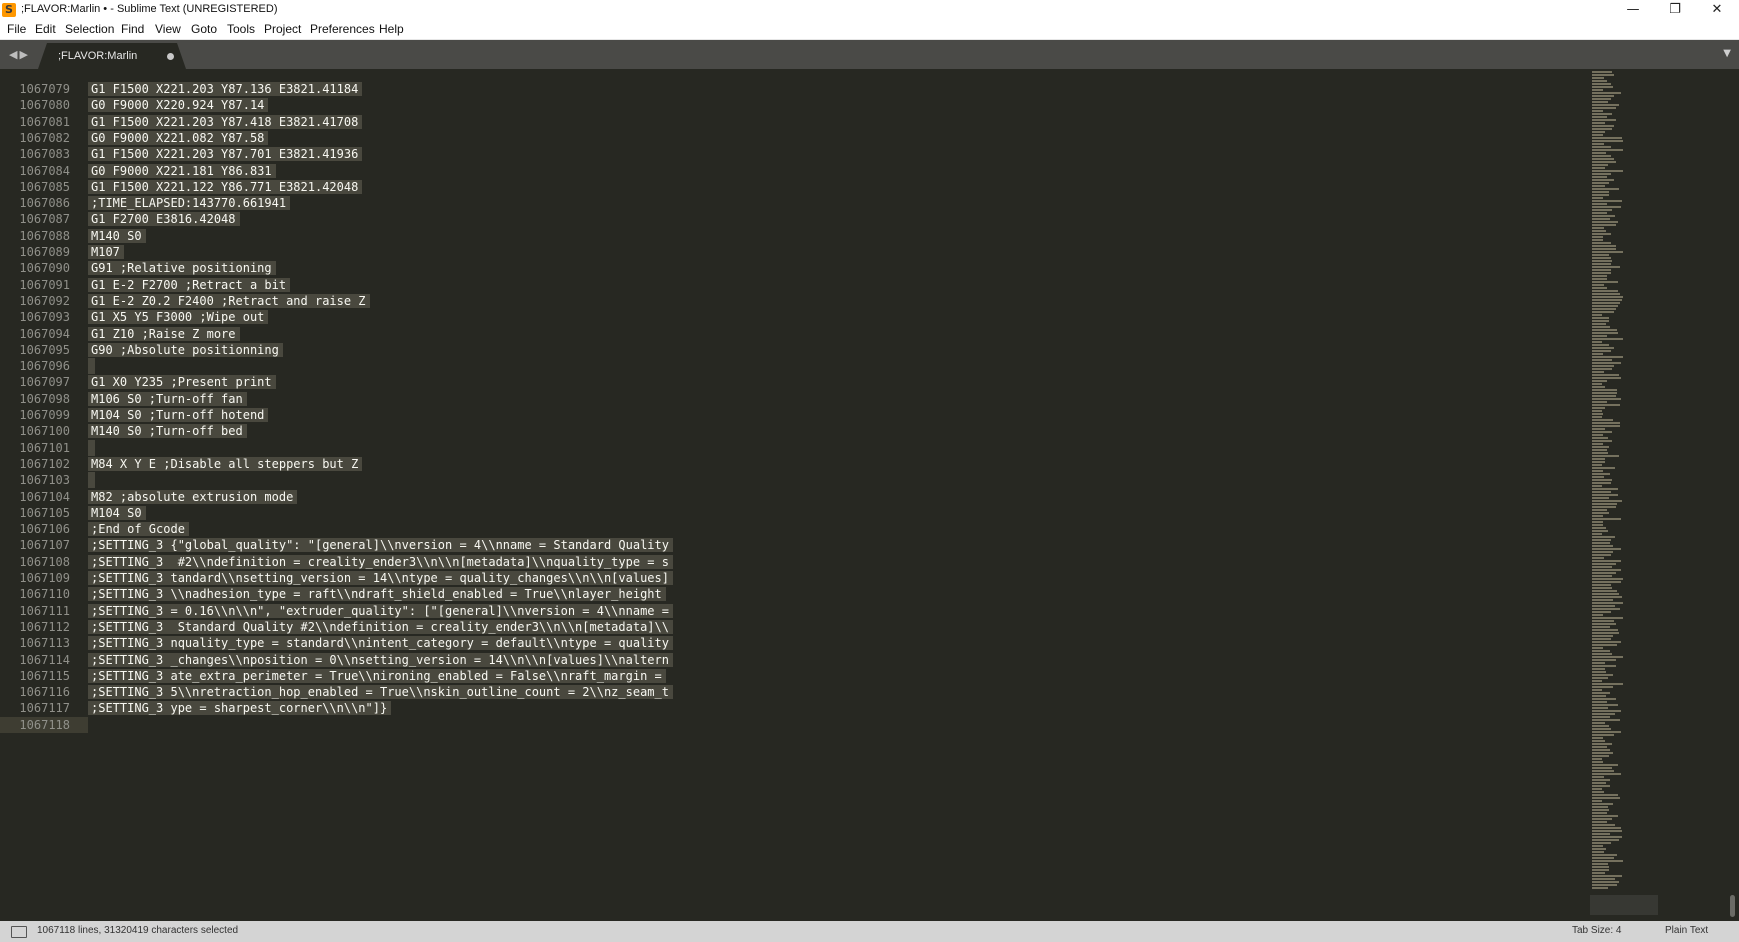 Image resolution: width=1739 pixels, height=942 pixels. Describe the element at coordinates (1732, 906) in the screenshot. I see `scrollbar-thumb` at that location.